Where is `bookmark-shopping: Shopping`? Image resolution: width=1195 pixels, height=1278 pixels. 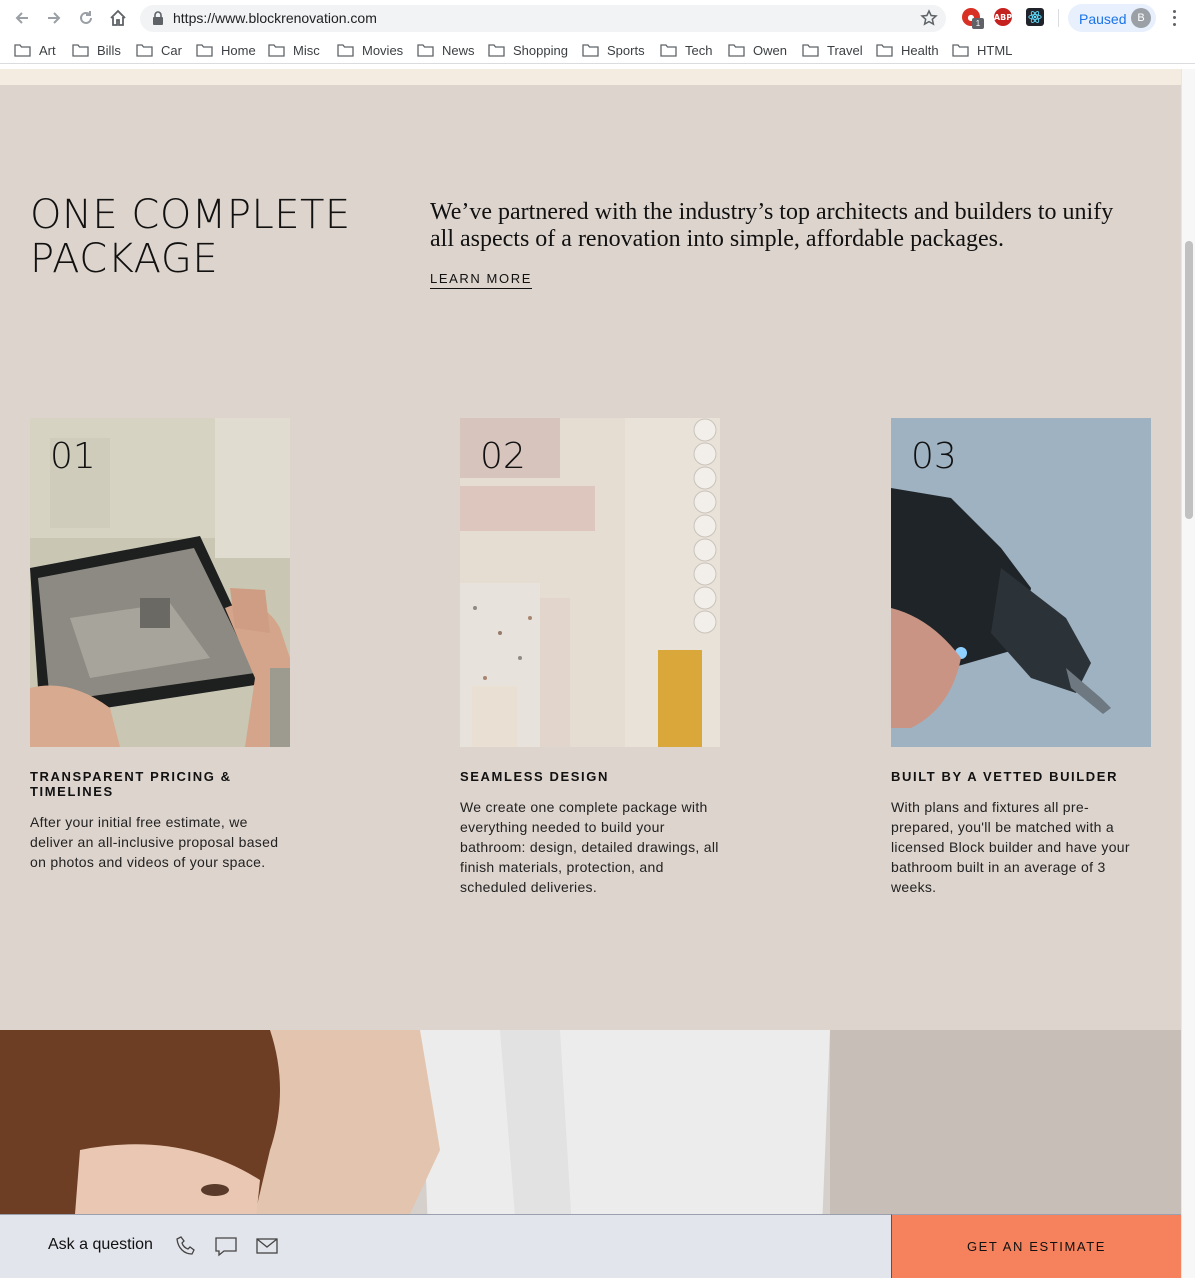 bookmark-shopping: Shopping is located at coordinates (528, 50).